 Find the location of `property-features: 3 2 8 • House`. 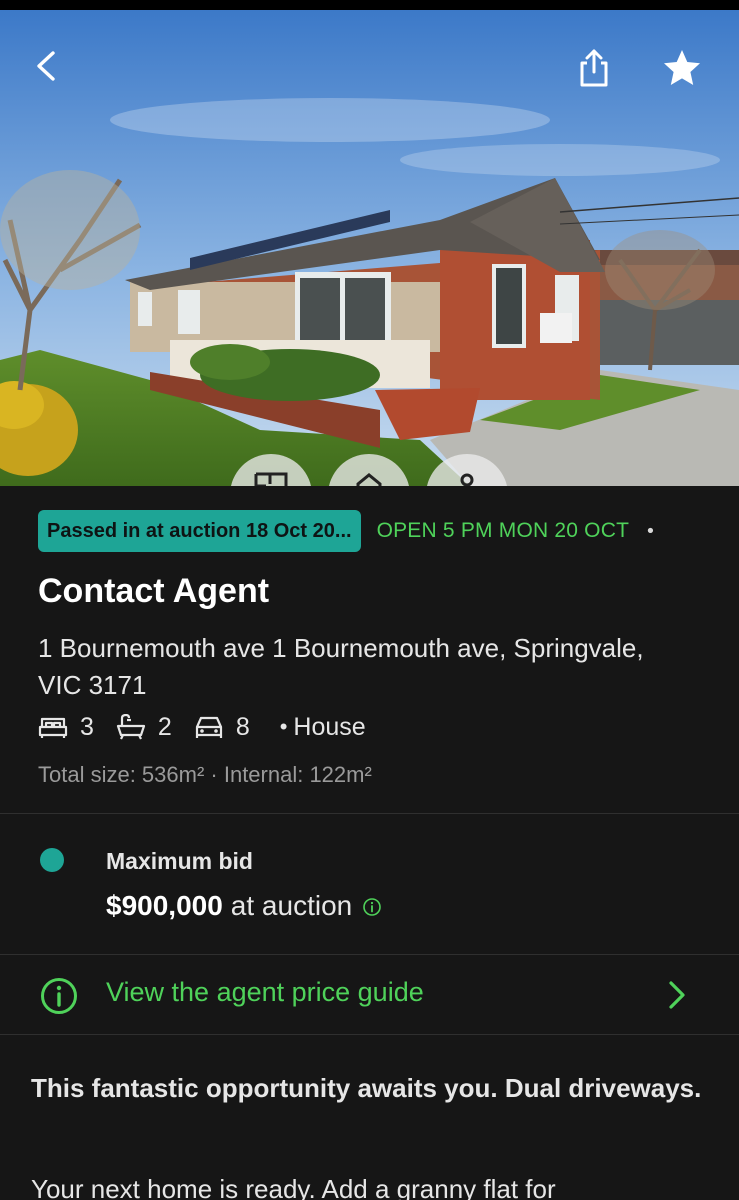

property-features: 3 2 8 • House is located at coordinates (202, 727).